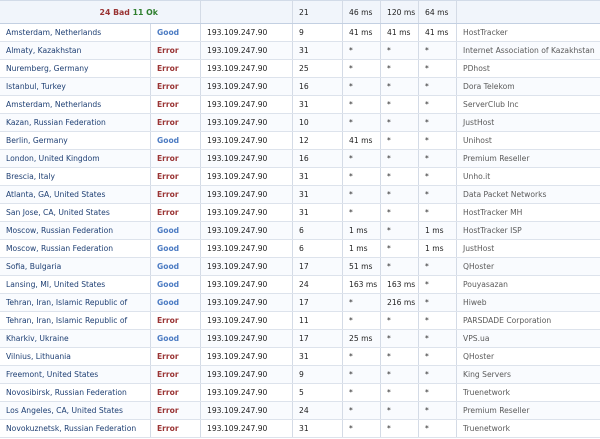  Describe the element at coordinates (37, 140) in the screenshot. I see `location-cell: Berlin, Germany` at that location.